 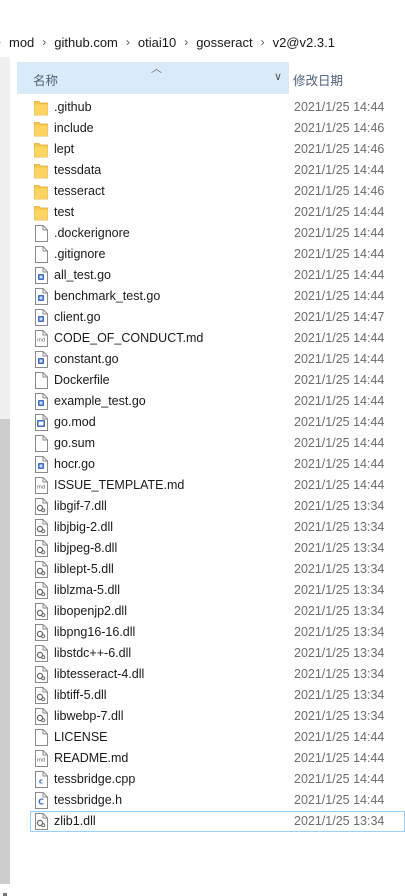 I want to click on file-name: Dockerfile, so click(x=82, y=380).